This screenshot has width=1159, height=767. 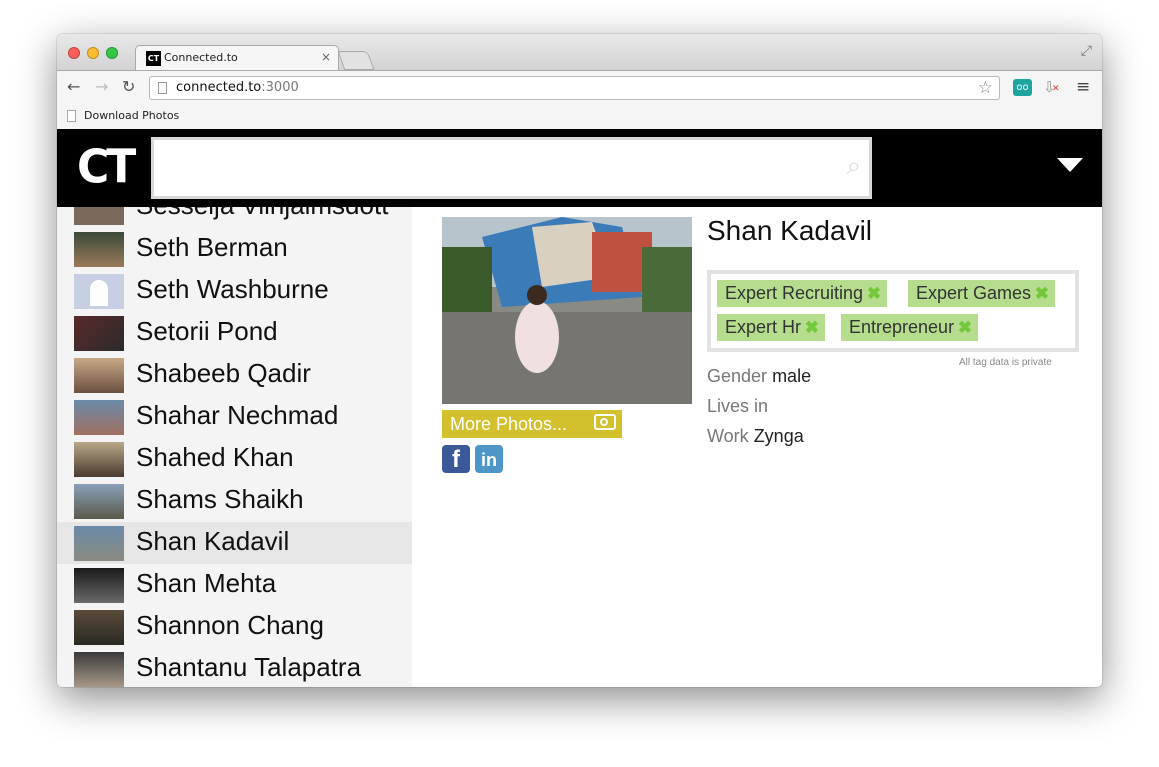 I want to click on list-item: Shahed Khan, so click(x=234, y=459).